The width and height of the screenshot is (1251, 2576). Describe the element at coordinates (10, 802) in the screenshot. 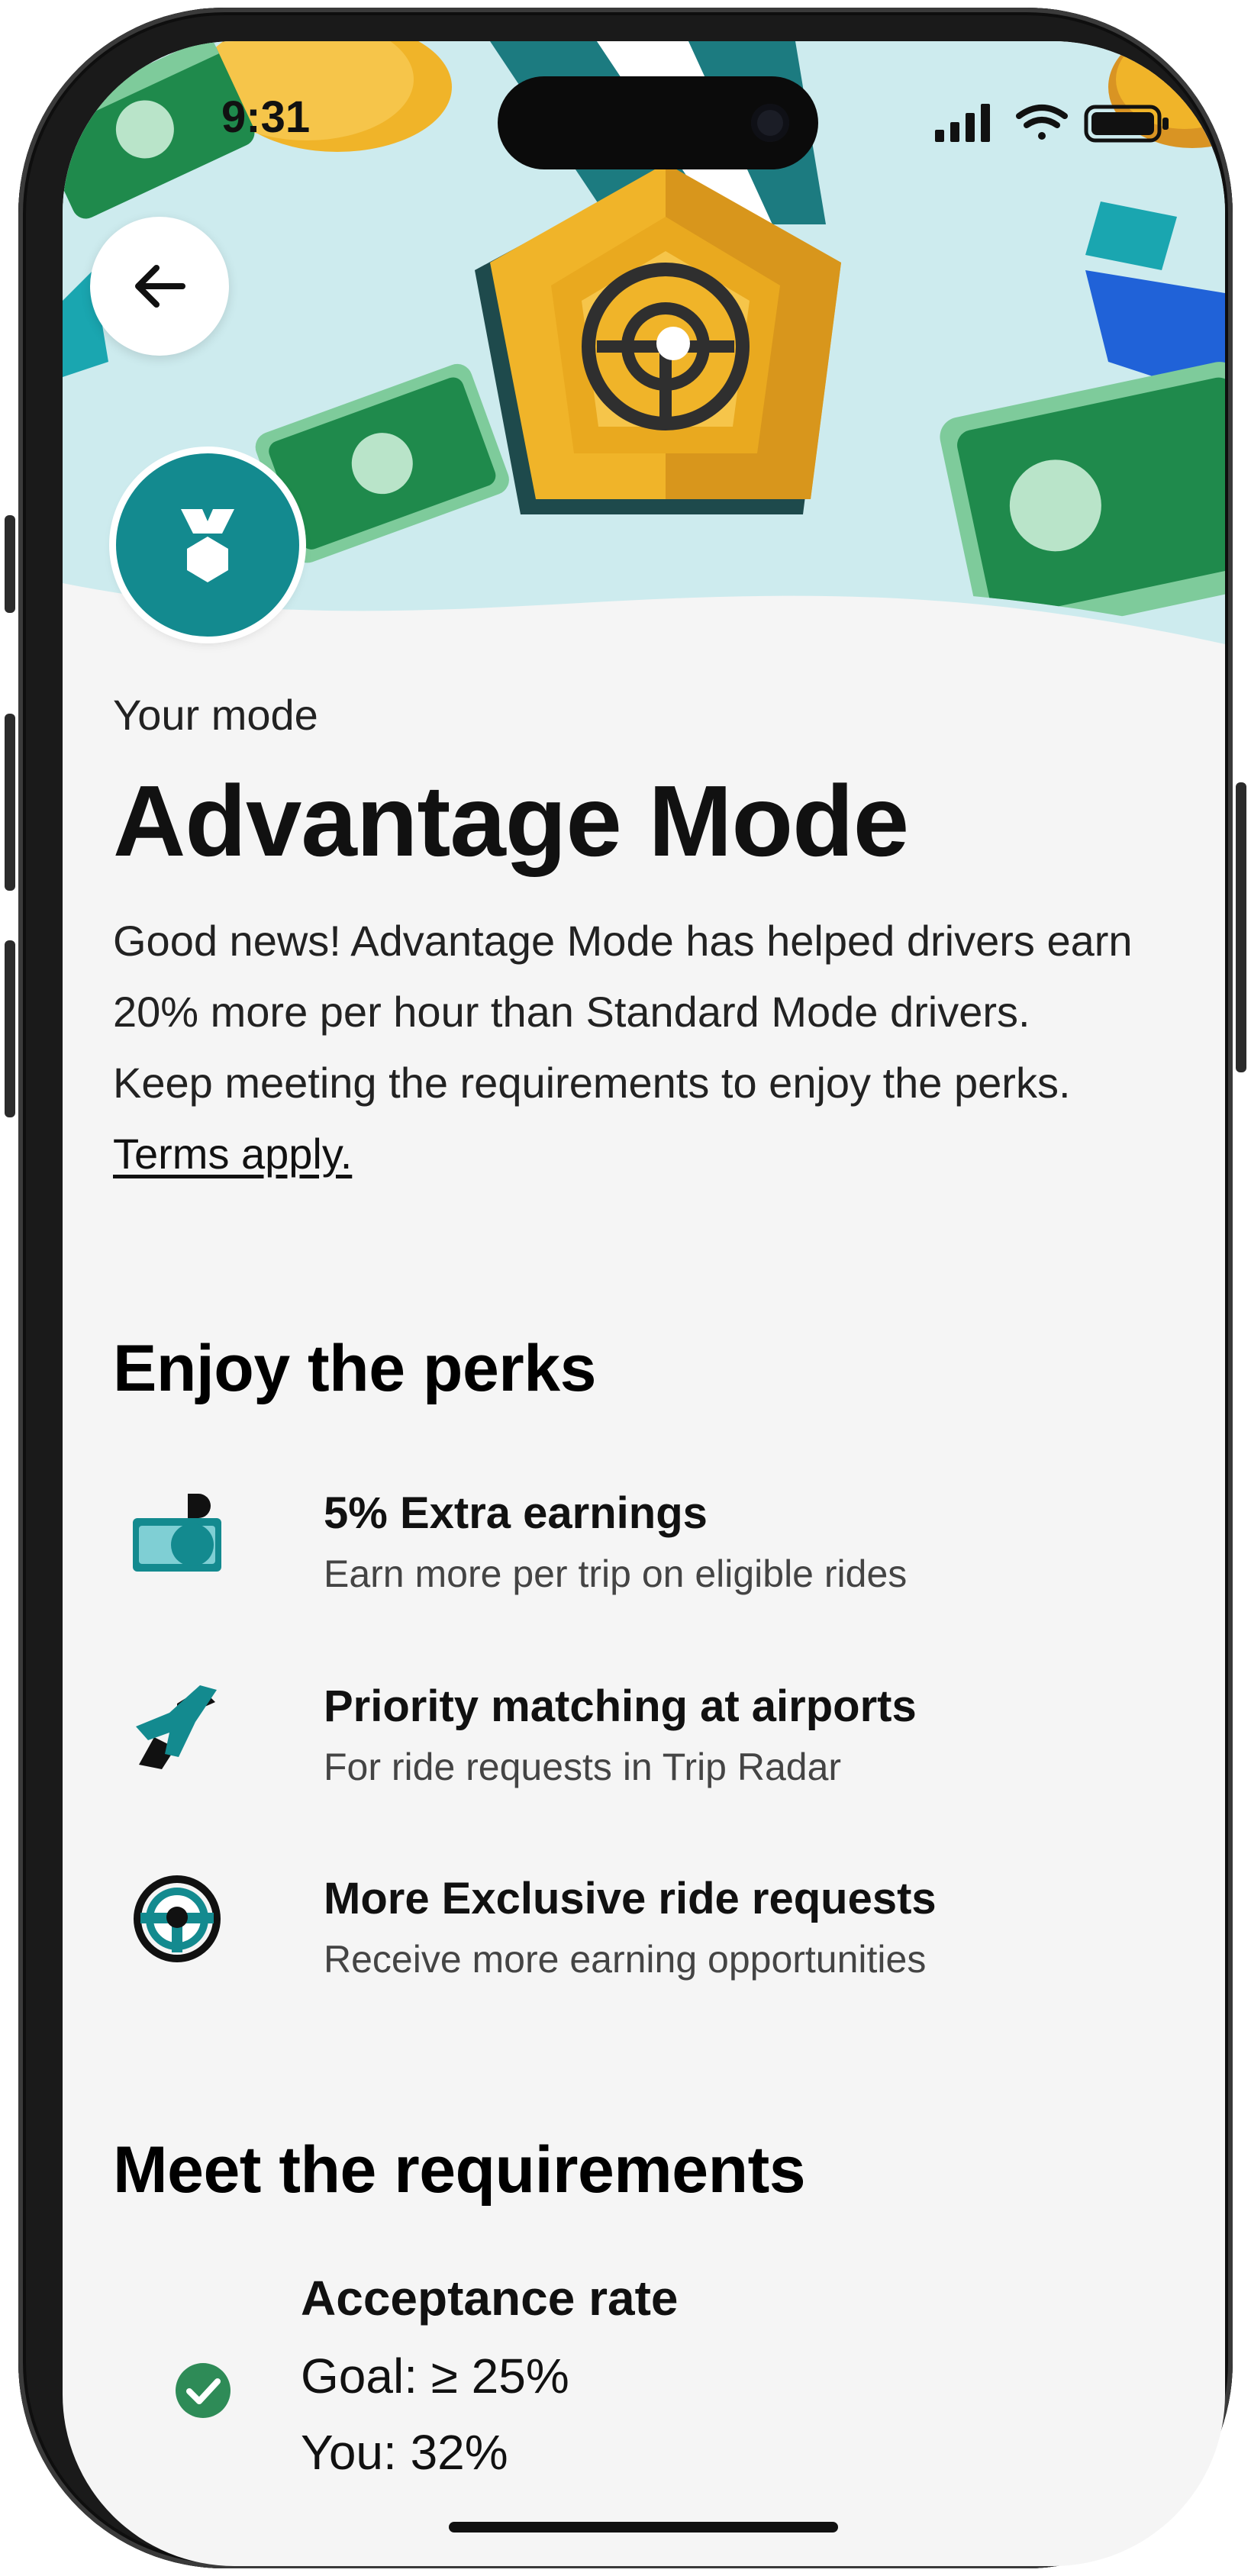

I see `volume-up-button` at that location.